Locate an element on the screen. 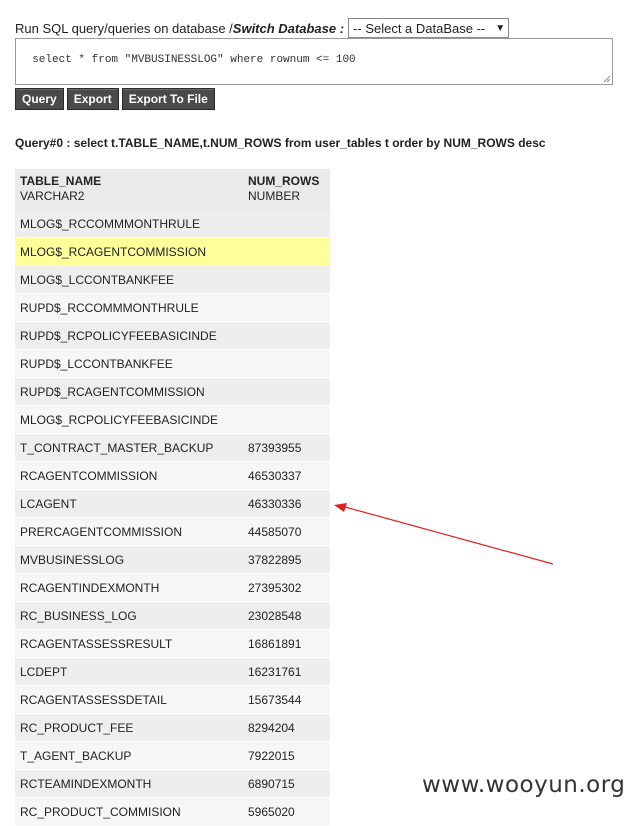 Image resolution: width=628 pixels, height=826 pixels. table-row: LCDEPT 16231761 is located at coordinates (172, 671).